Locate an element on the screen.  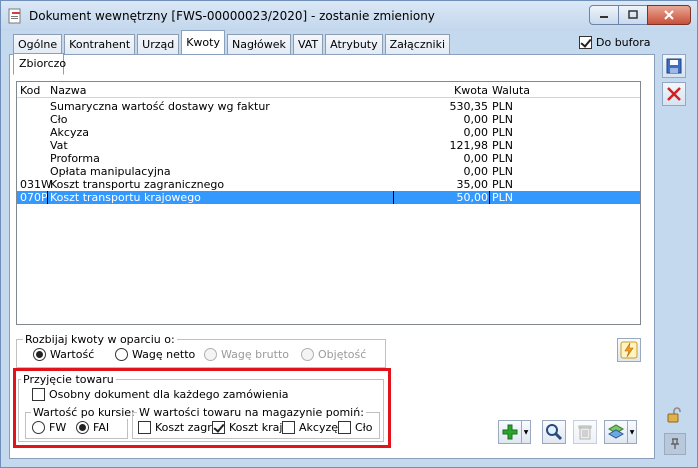
cancel-icon is located at coordinates (674, 94).